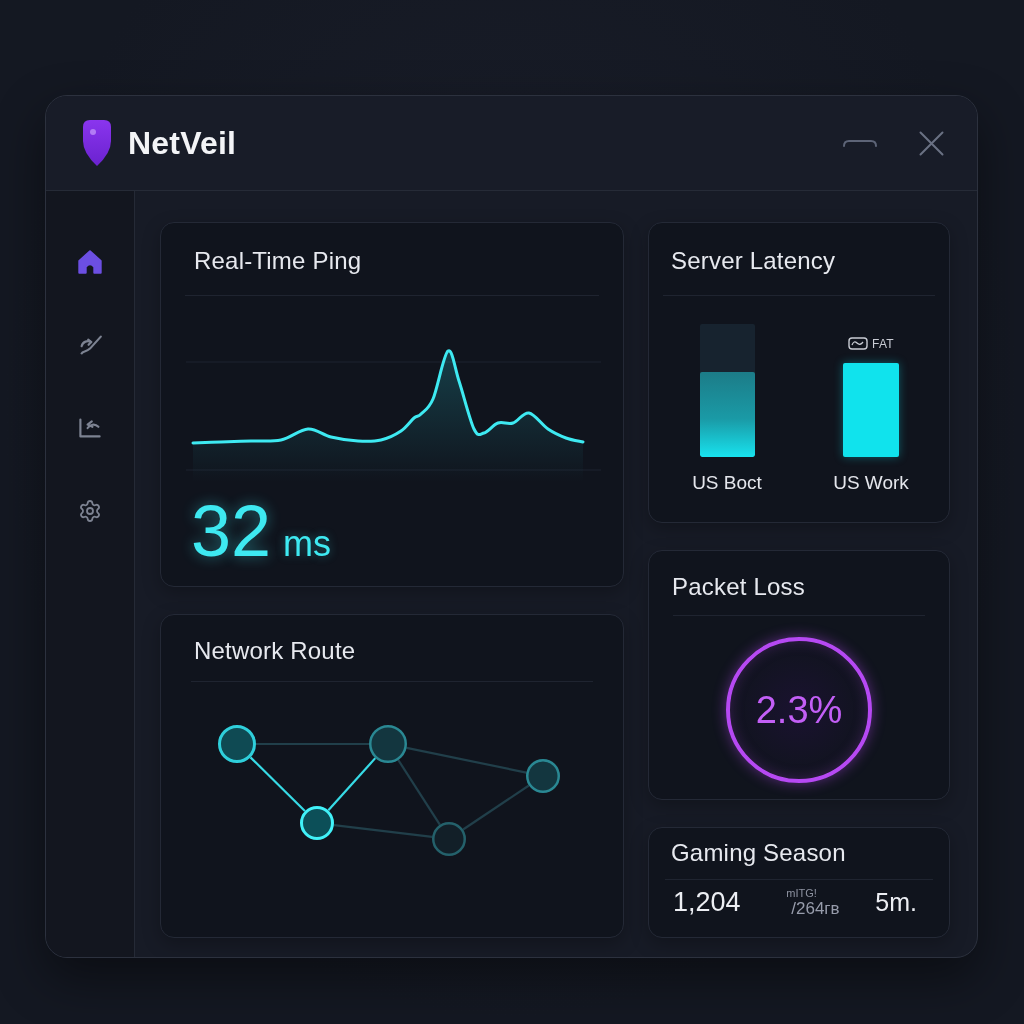 The height and width of the screenshot is (1024, 1024). I want to click on close-icon, so click(931, 143).